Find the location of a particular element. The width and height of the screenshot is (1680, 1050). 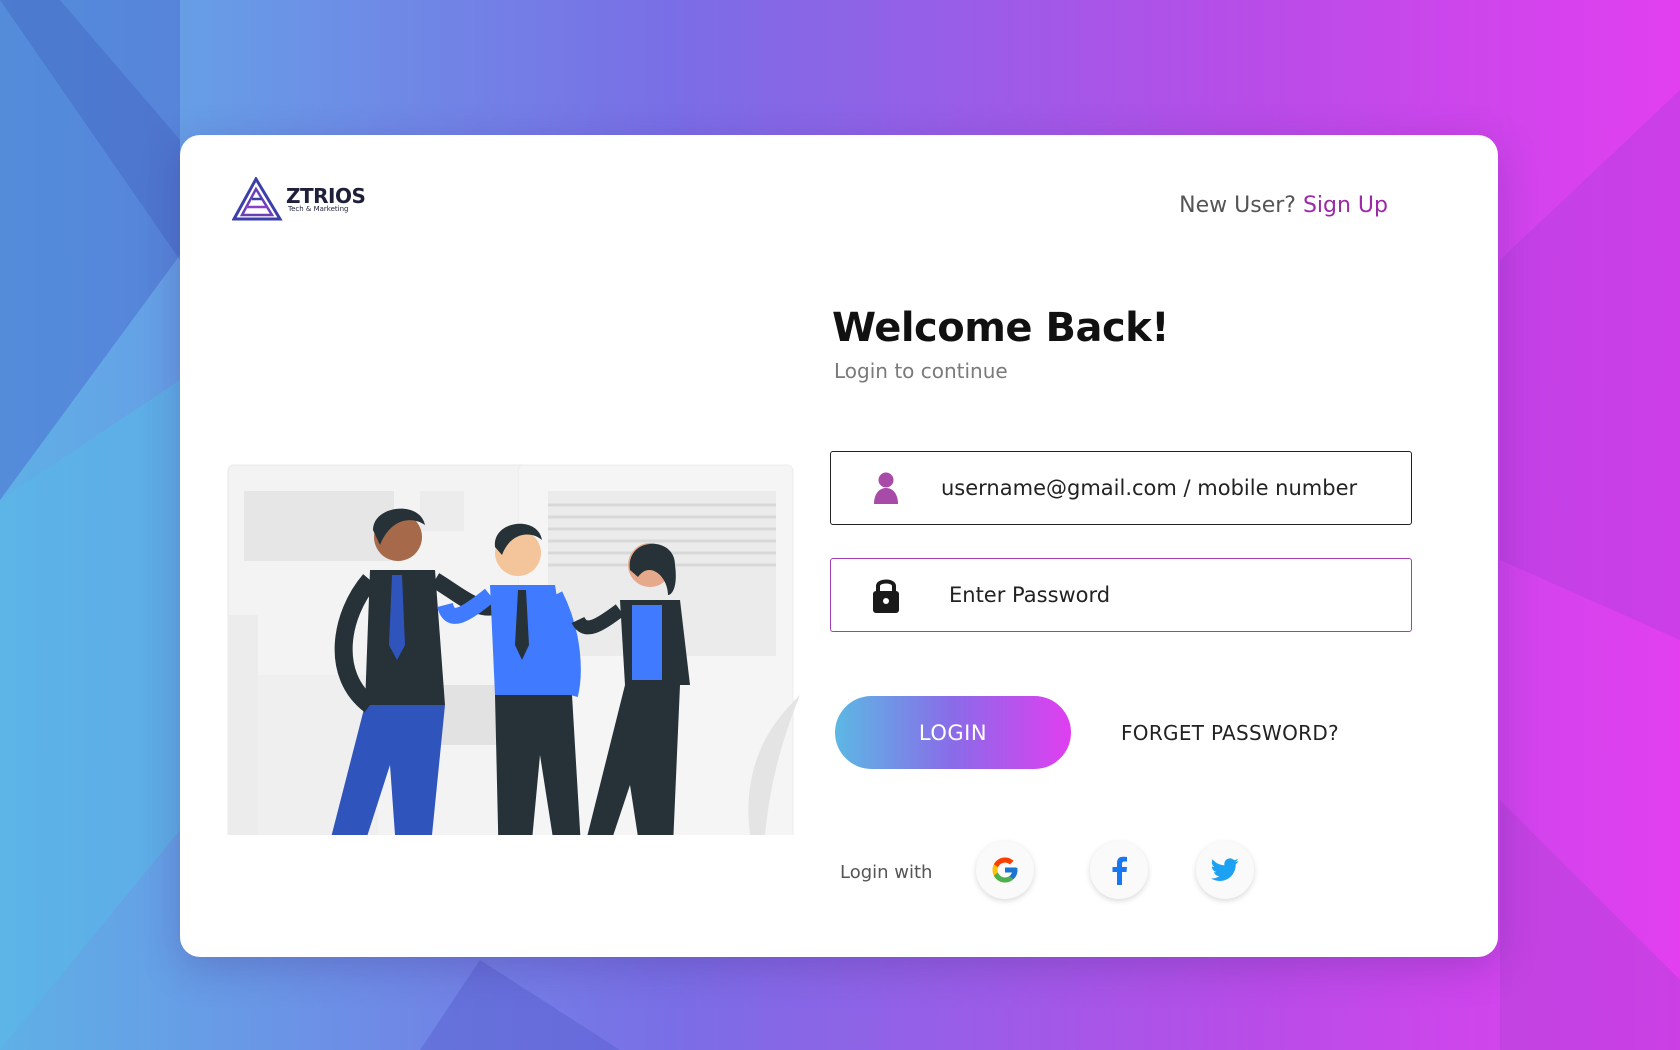

user-icon is located at coordinates (886, 488).